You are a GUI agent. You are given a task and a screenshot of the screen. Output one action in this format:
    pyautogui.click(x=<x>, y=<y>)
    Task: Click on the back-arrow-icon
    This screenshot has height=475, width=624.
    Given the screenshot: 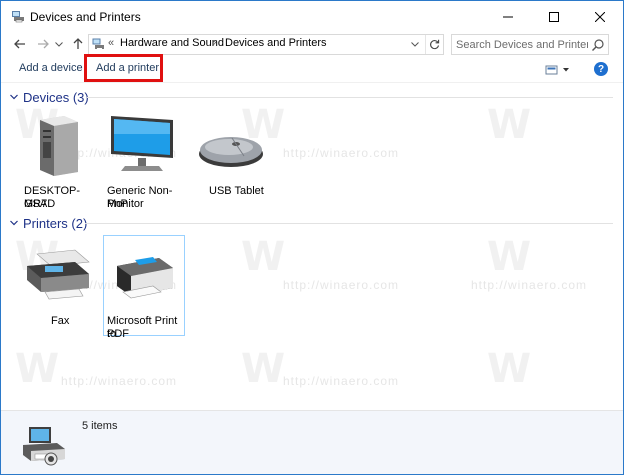 What is the action you would take?
    pyautogui.click(x=19, y=44)
    